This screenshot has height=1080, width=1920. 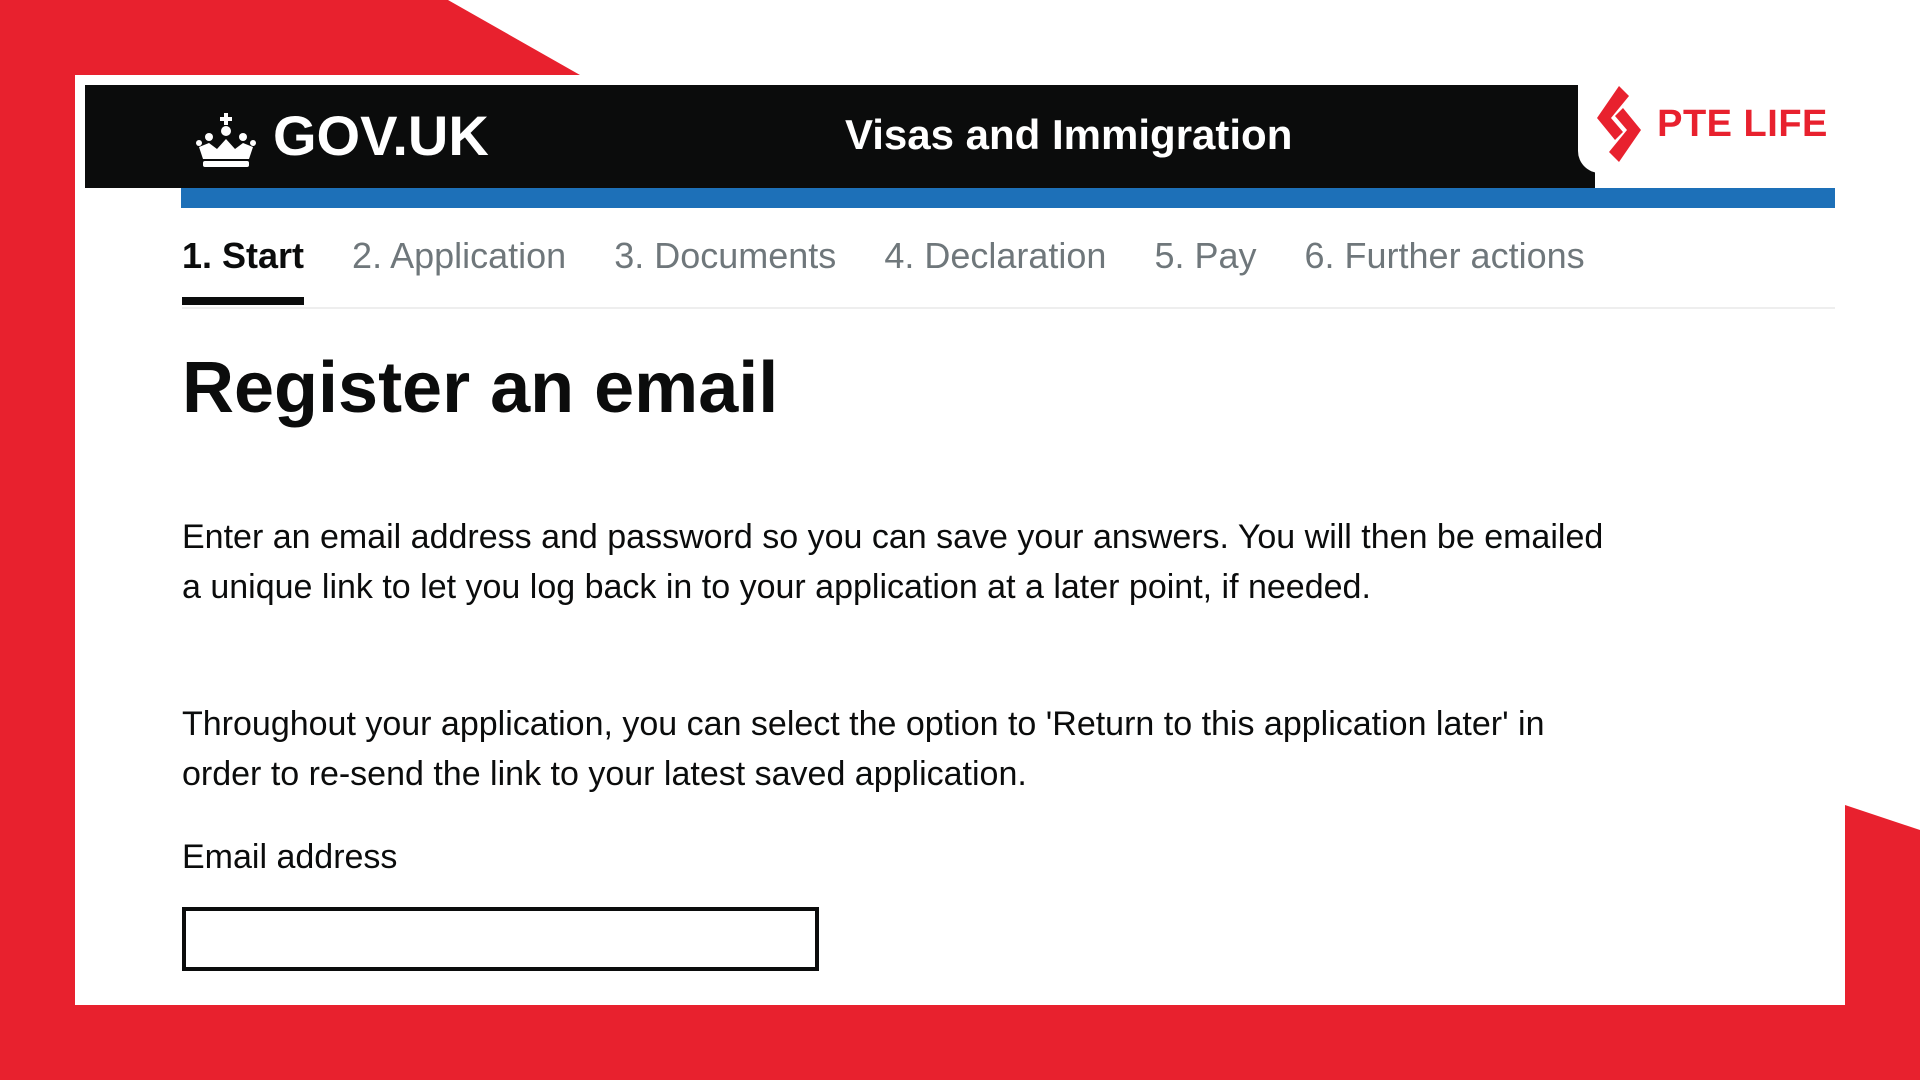 I want to click on govuk-header: GOV.UK Visas and Immigration, so click(x=840, y=136).